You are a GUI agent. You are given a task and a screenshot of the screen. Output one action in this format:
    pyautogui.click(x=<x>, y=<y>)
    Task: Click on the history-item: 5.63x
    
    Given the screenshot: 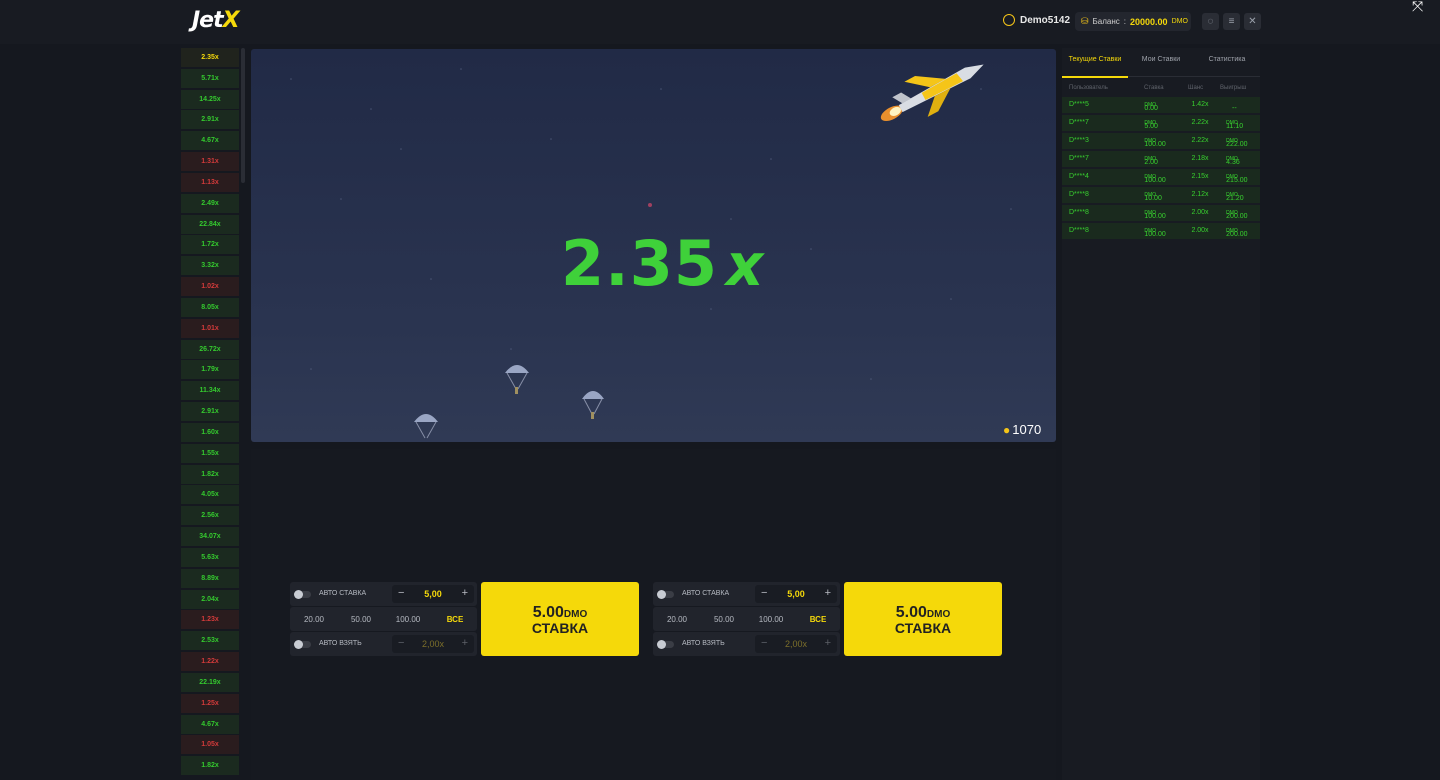 What is the action you would take?
    pyautogui.click(x=210, y=557)
    